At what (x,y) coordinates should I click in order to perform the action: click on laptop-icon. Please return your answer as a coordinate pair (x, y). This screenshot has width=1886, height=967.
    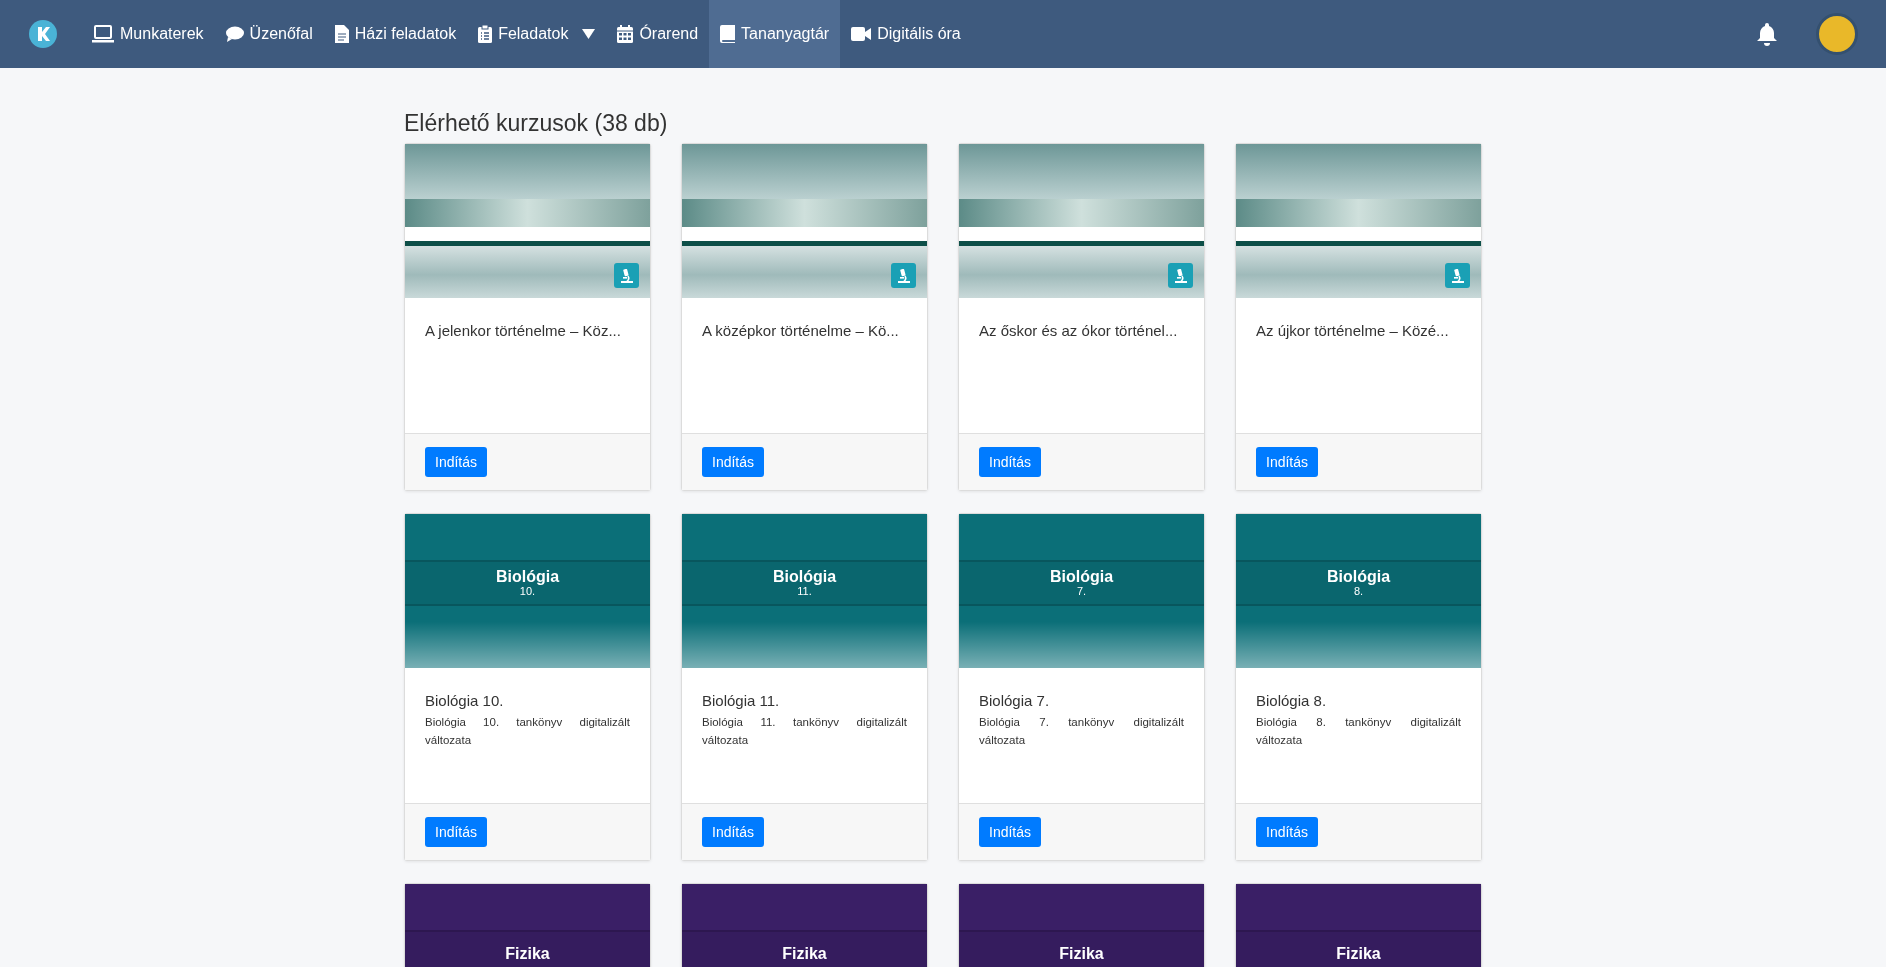
    Looking at the image, I should click on (103, 34).